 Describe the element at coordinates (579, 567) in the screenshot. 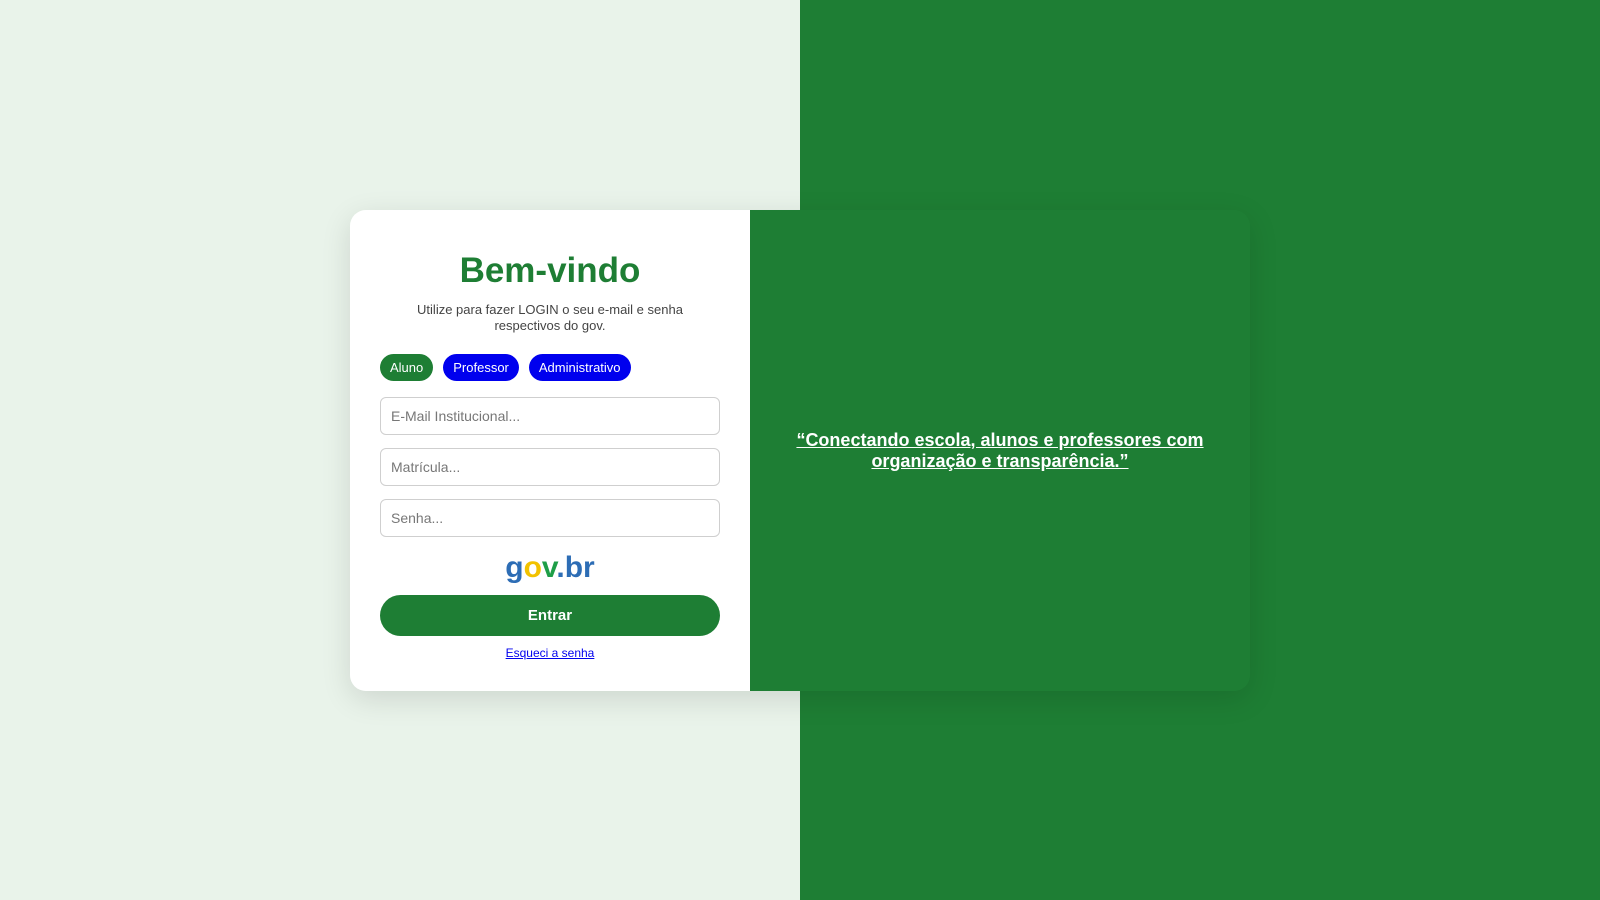

I see `gov-logo-br: br` at that location.